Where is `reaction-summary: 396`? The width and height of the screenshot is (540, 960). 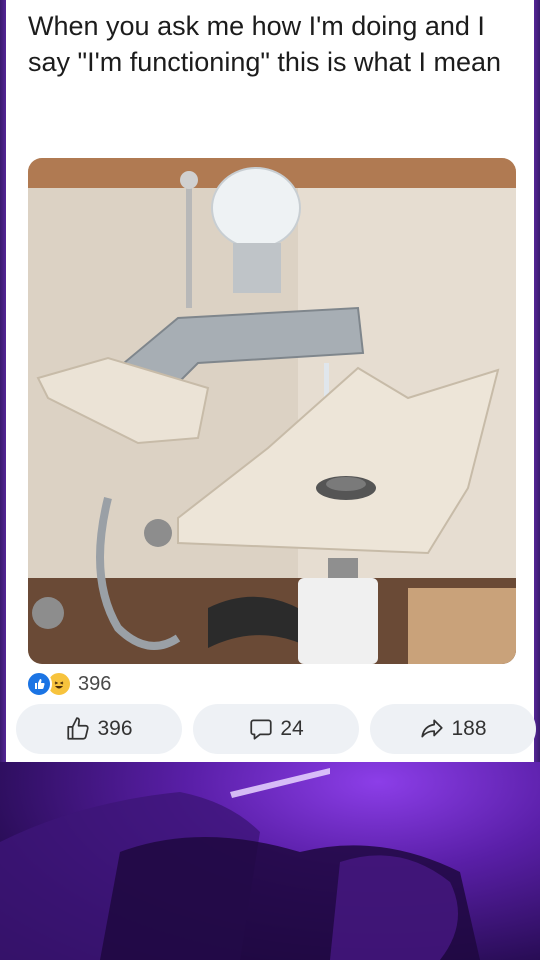
reaction-summary: 396 is located at coordinates (68, 684).